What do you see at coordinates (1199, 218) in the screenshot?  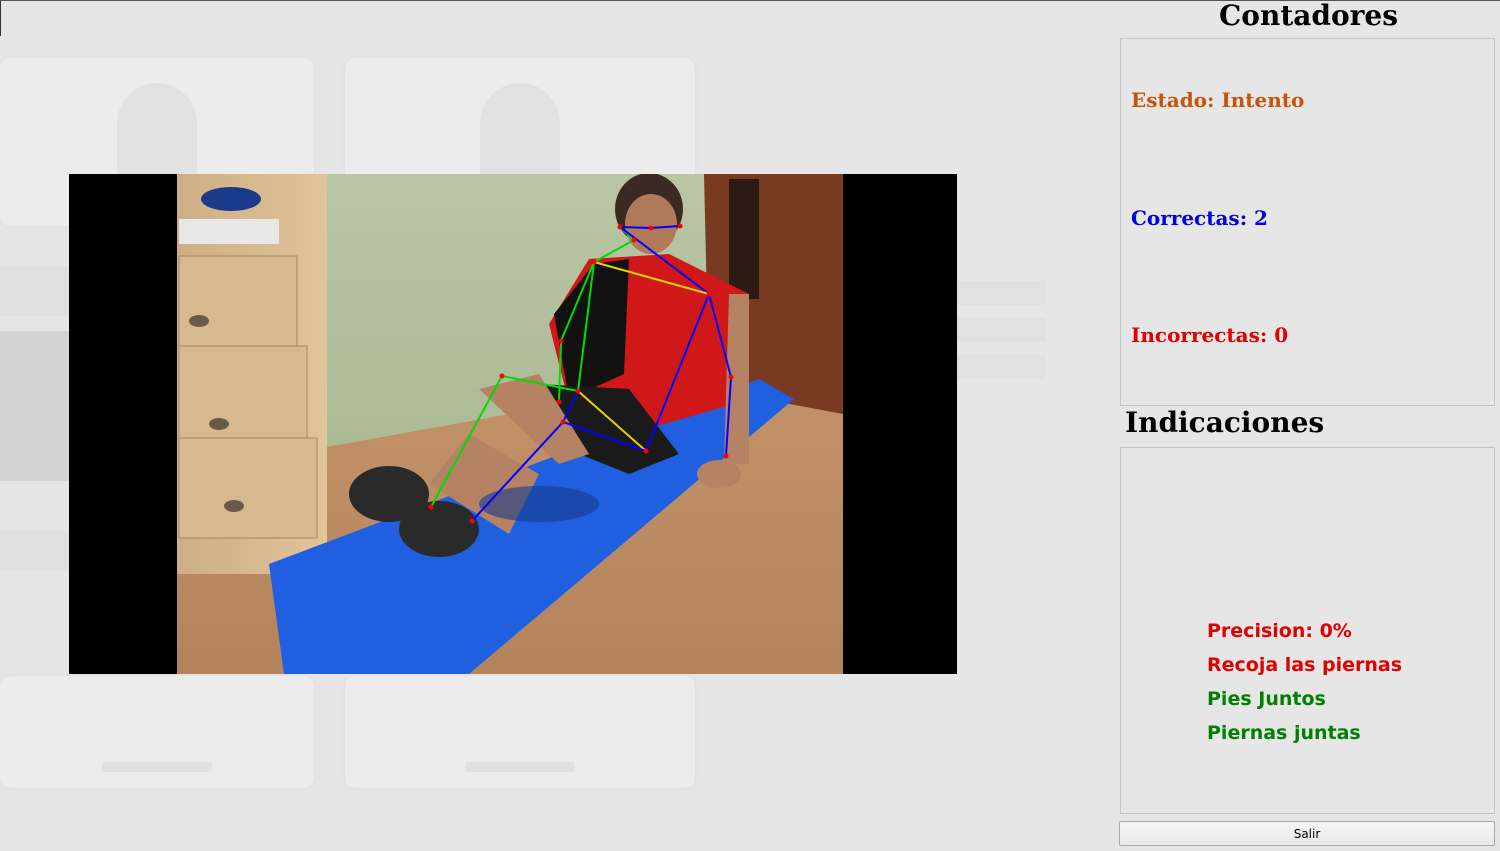 I see `correct-count-label: Correctas: 2` at bounding box center [1199, 218].